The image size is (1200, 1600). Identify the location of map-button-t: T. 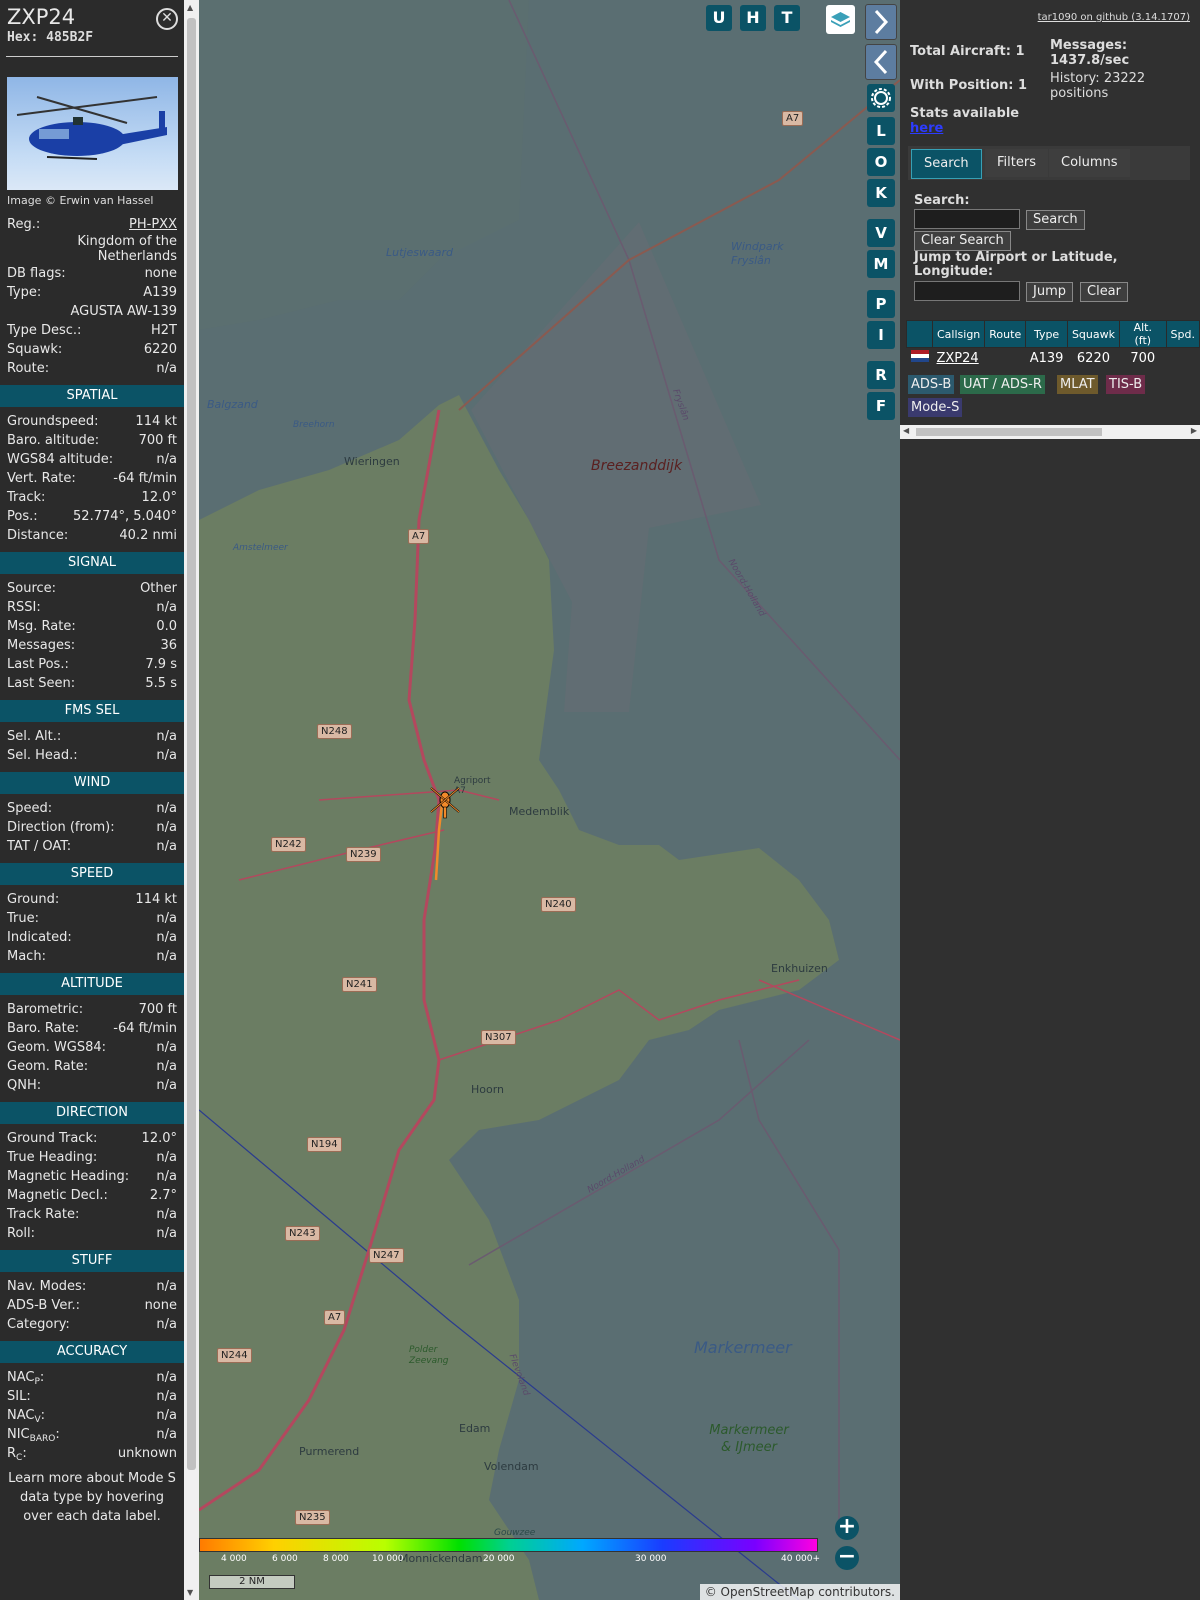
(787, 18).